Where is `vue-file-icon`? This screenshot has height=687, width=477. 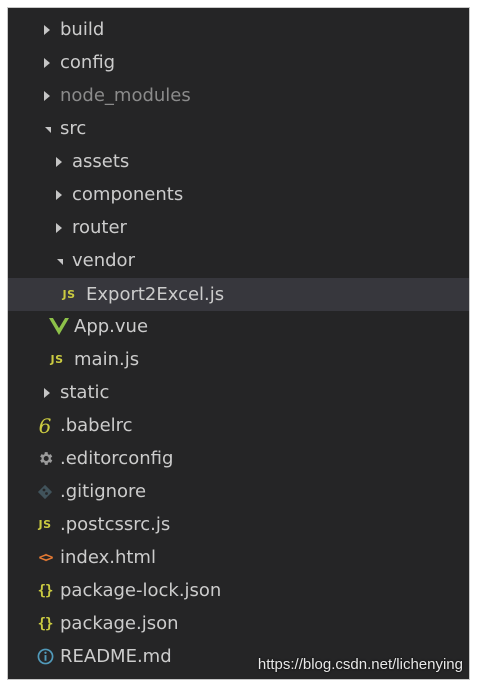
vue-file-icon is located at coordinates (59, 327).